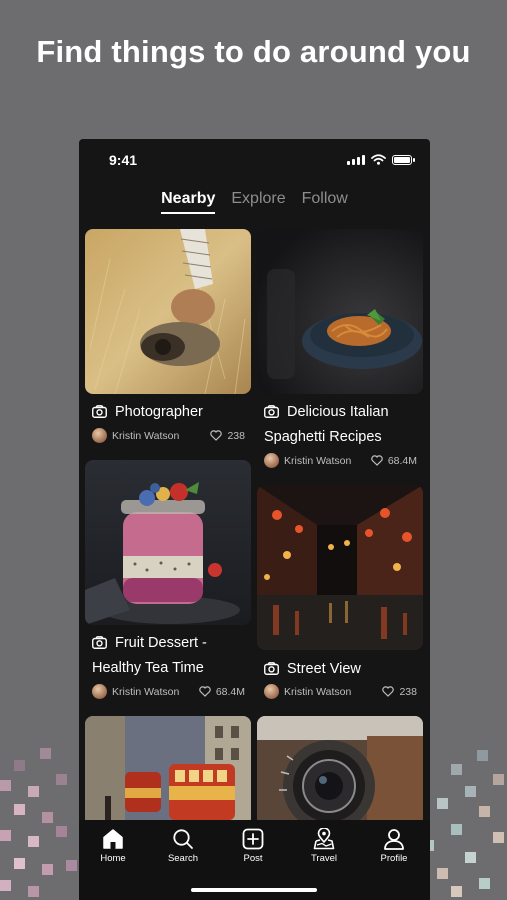 The height and width of the screenshot is (900, 507). What do you see at coordinates (324, 669) in the screenshot?
I see `card-title: Street View` at bounding box center [324, 669].